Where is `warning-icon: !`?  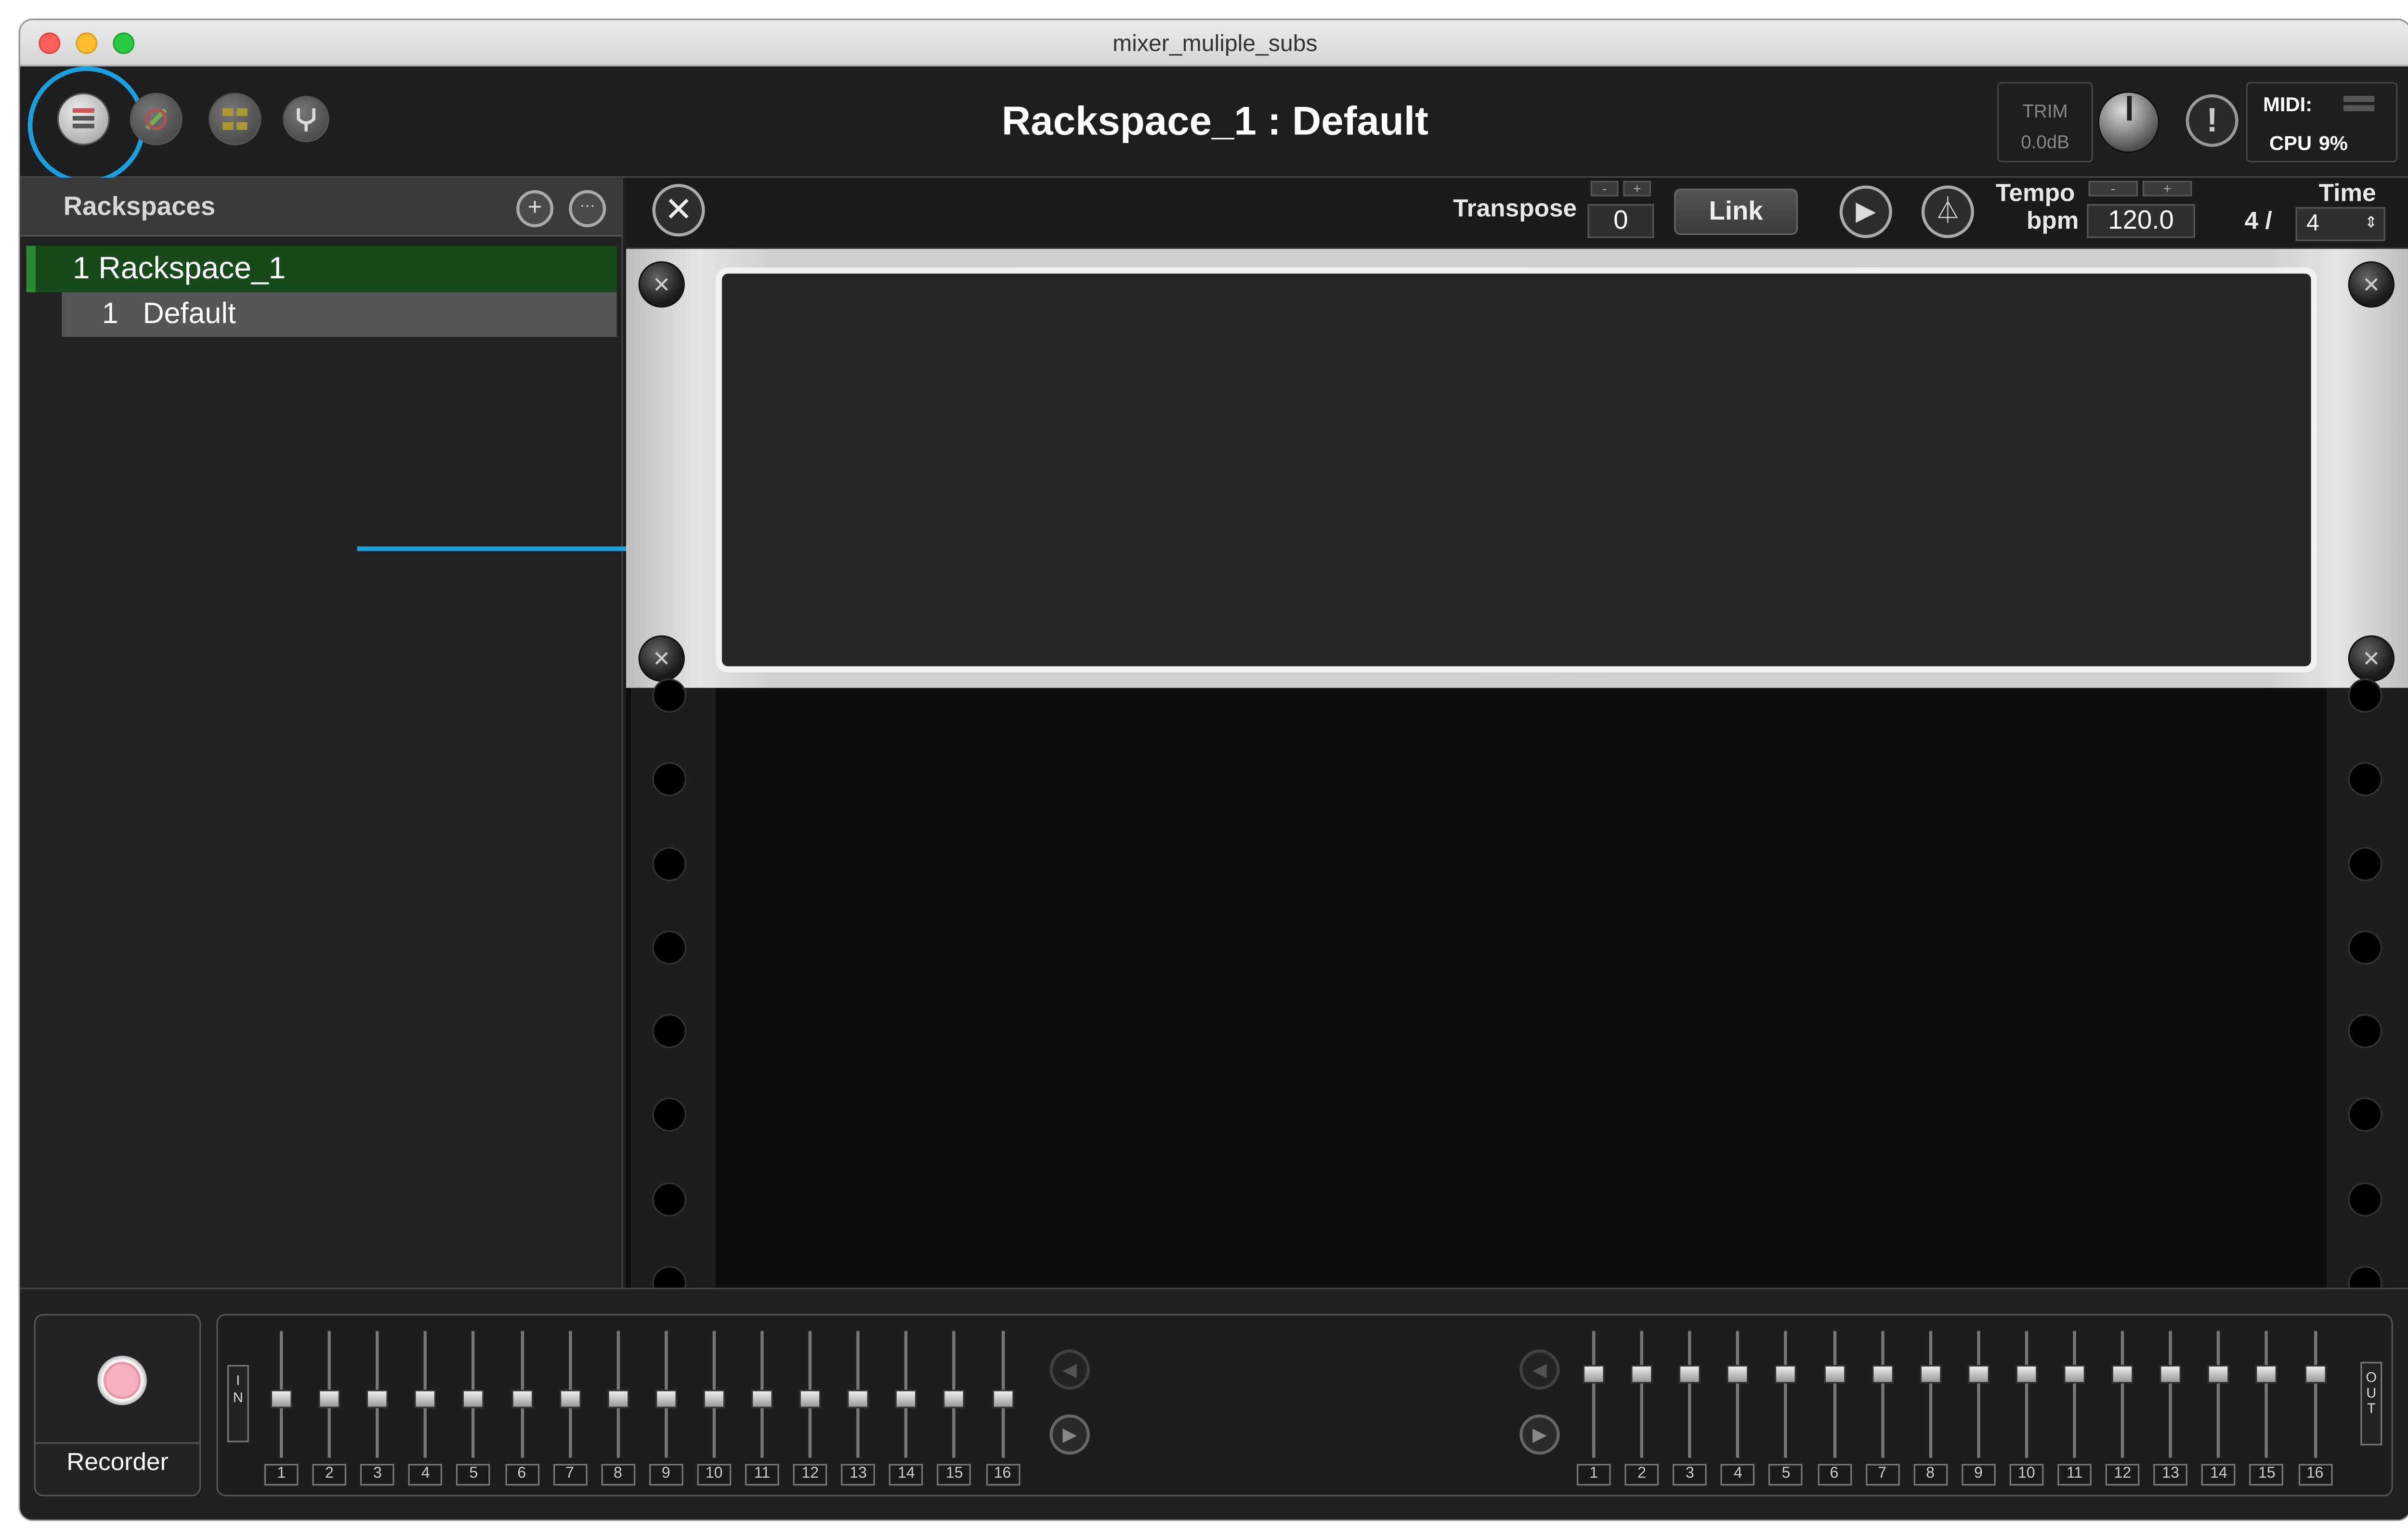 warning-icon: ! is located at coordinates (2212, 120).